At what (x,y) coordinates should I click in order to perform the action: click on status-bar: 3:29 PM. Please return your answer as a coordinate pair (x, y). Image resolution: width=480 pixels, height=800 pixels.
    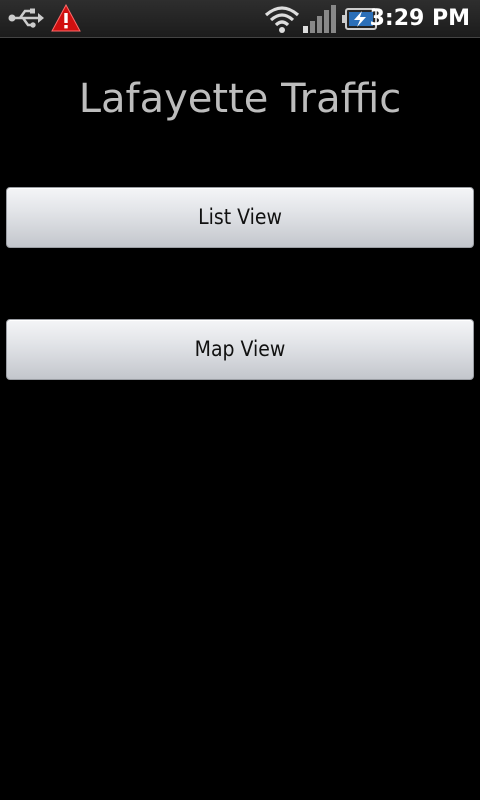
    Looking at the image, I should click on (240, 19).